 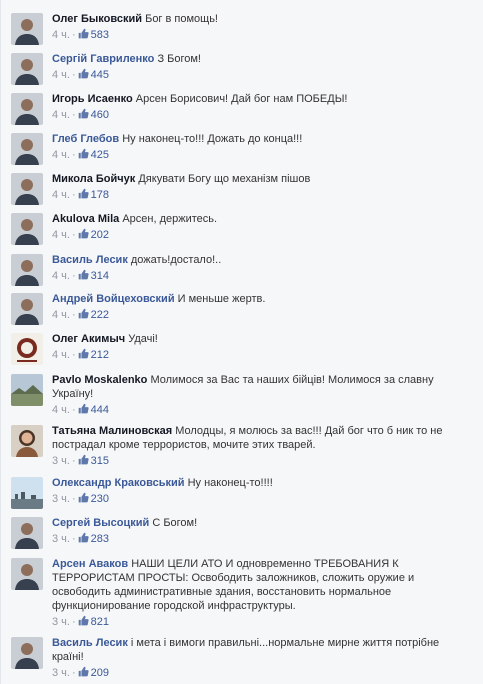 What do you see at coordinates (212, 139) in the screenshot?
I see `comment-text: Ну наконец-то!!! Дожать до конца!!!` at bounding box center [212, 139].